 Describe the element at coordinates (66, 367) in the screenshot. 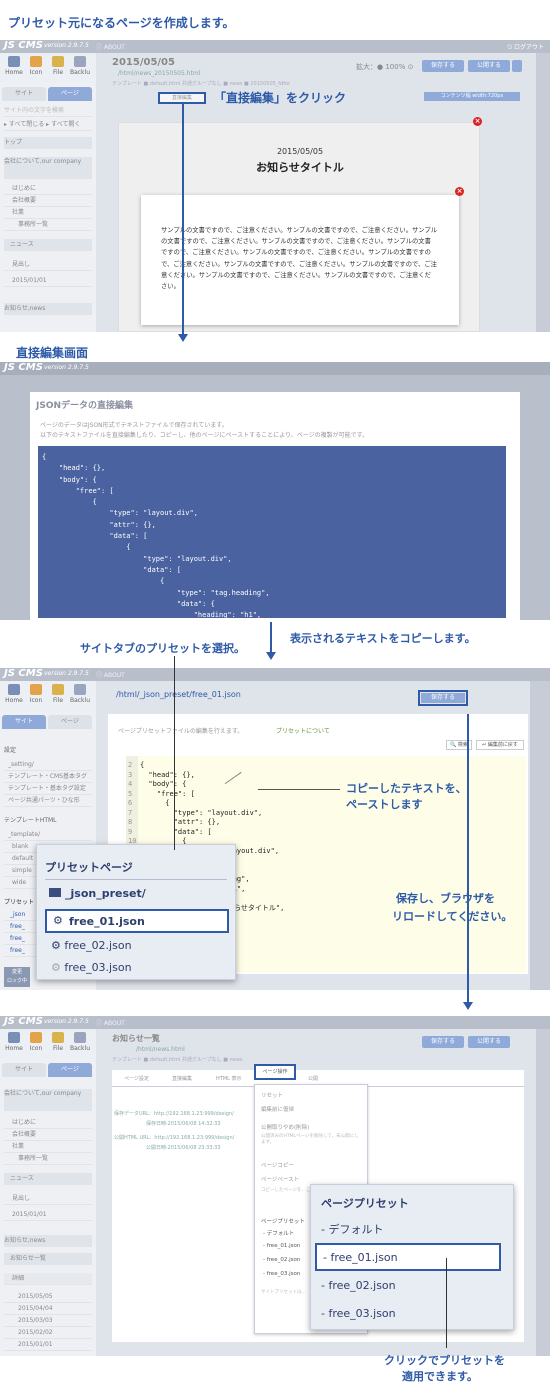

I see `app-version: version 2.9.7.5` at that location.